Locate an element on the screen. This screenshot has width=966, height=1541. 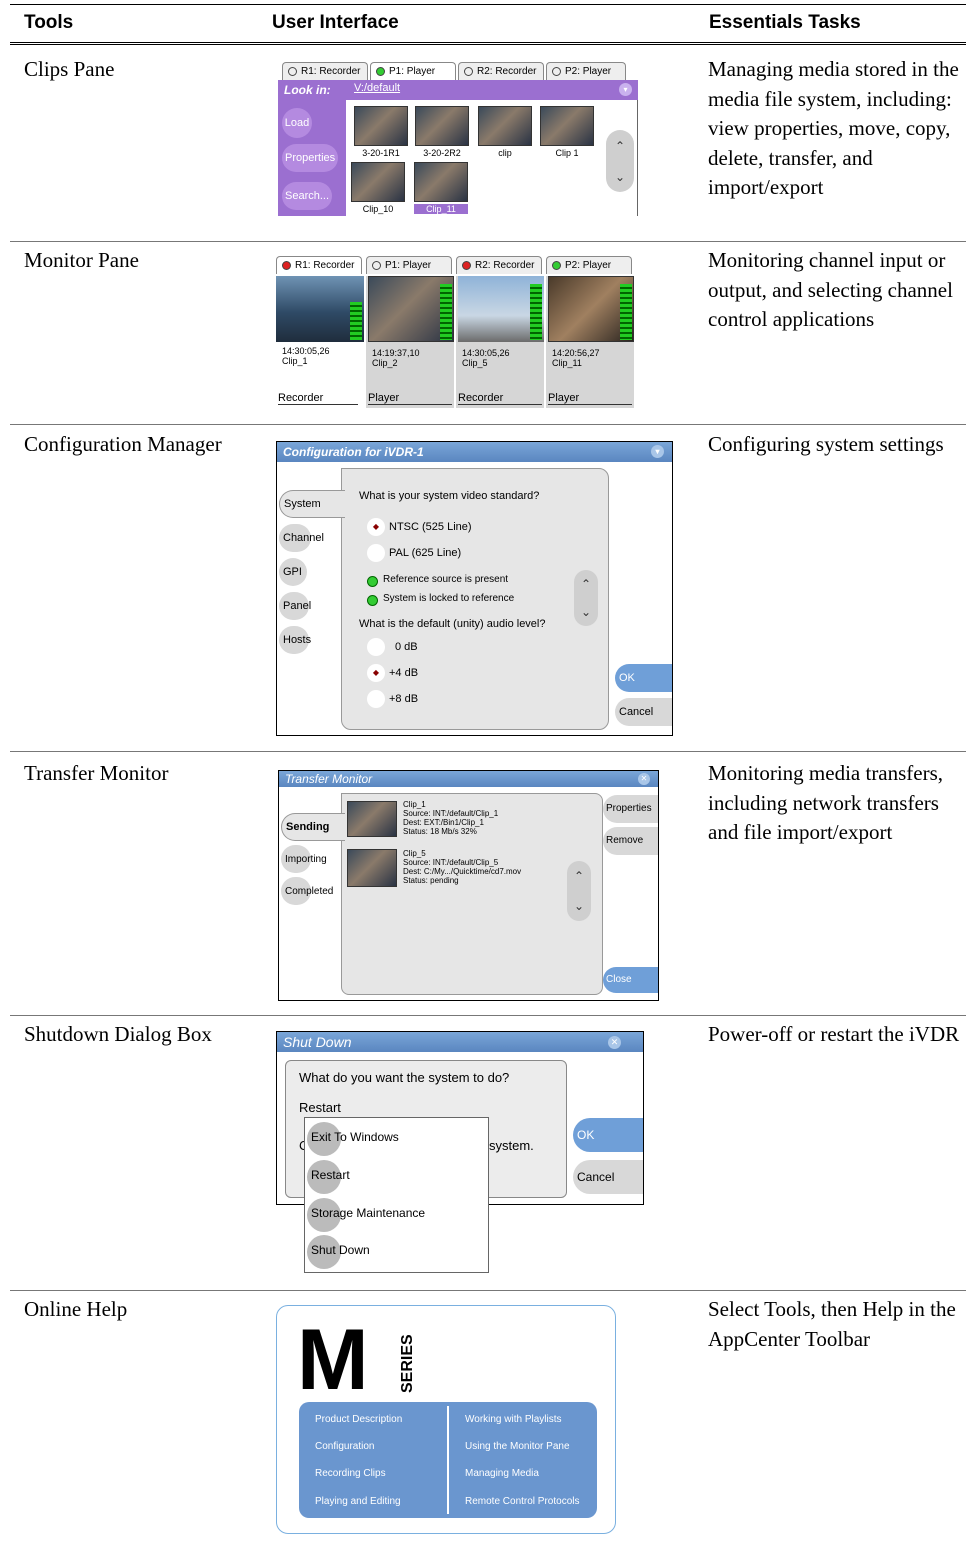
reference-status: Reference source is present is located at coordinates (446, 579).